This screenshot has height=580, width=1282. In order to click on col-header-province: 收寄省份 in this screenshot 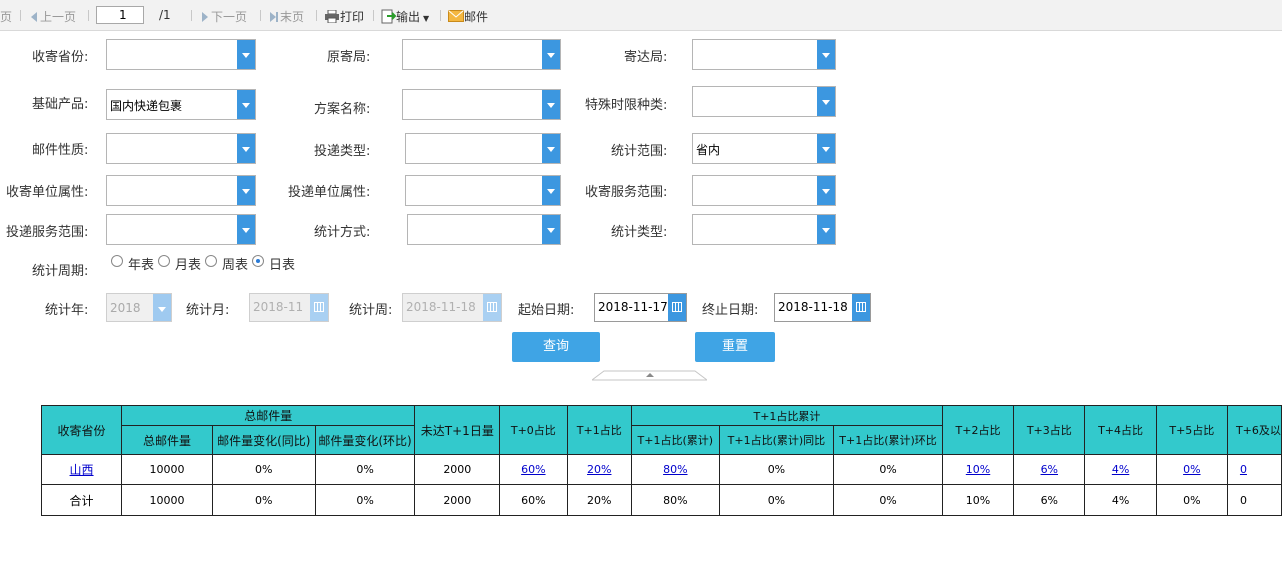, I will do `click(81, 430)`.